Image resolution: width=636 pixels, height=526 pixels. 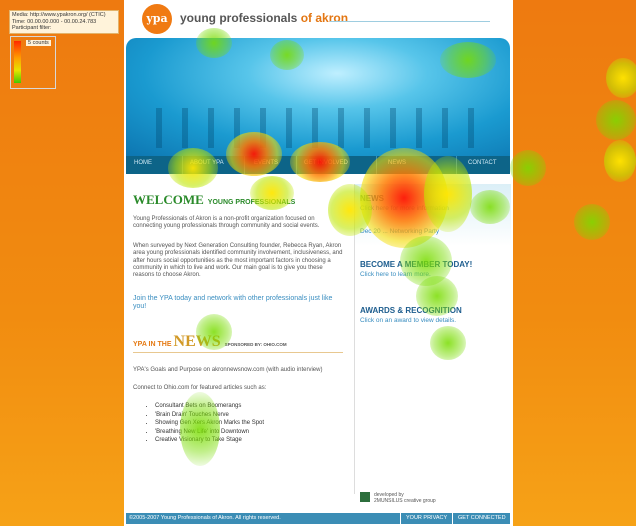 What do you see at coordinates (209, 415) in the screenshot?
I see `article-link: 'Brain Drain' Touches Nerve` at bounding box center [209, 415].